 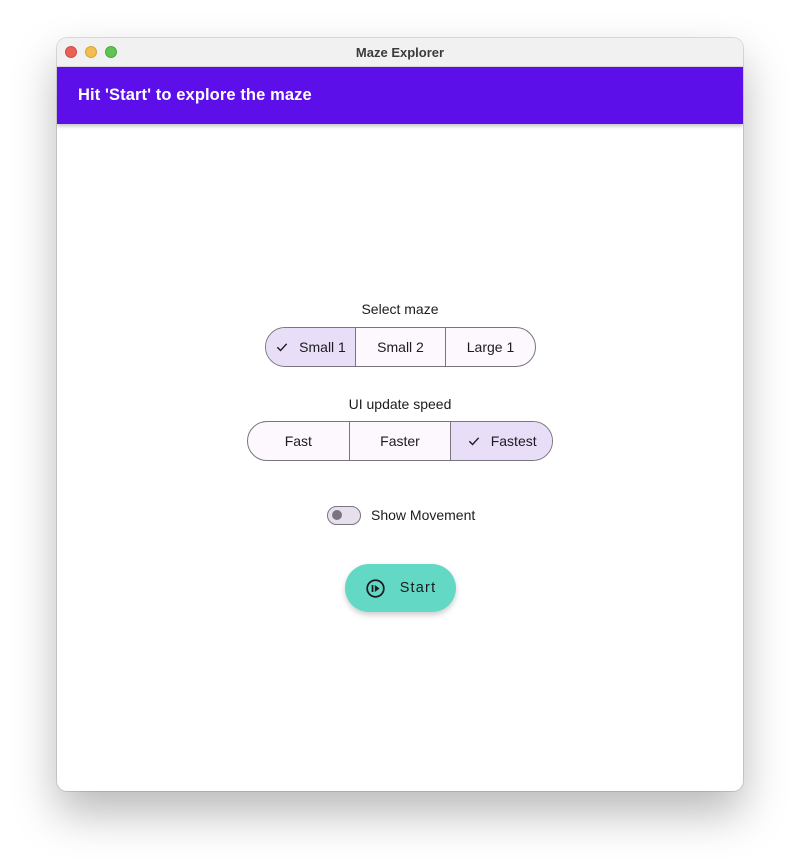 I want to click on select-maze-label: Select maze, so click(x=400, y=309).